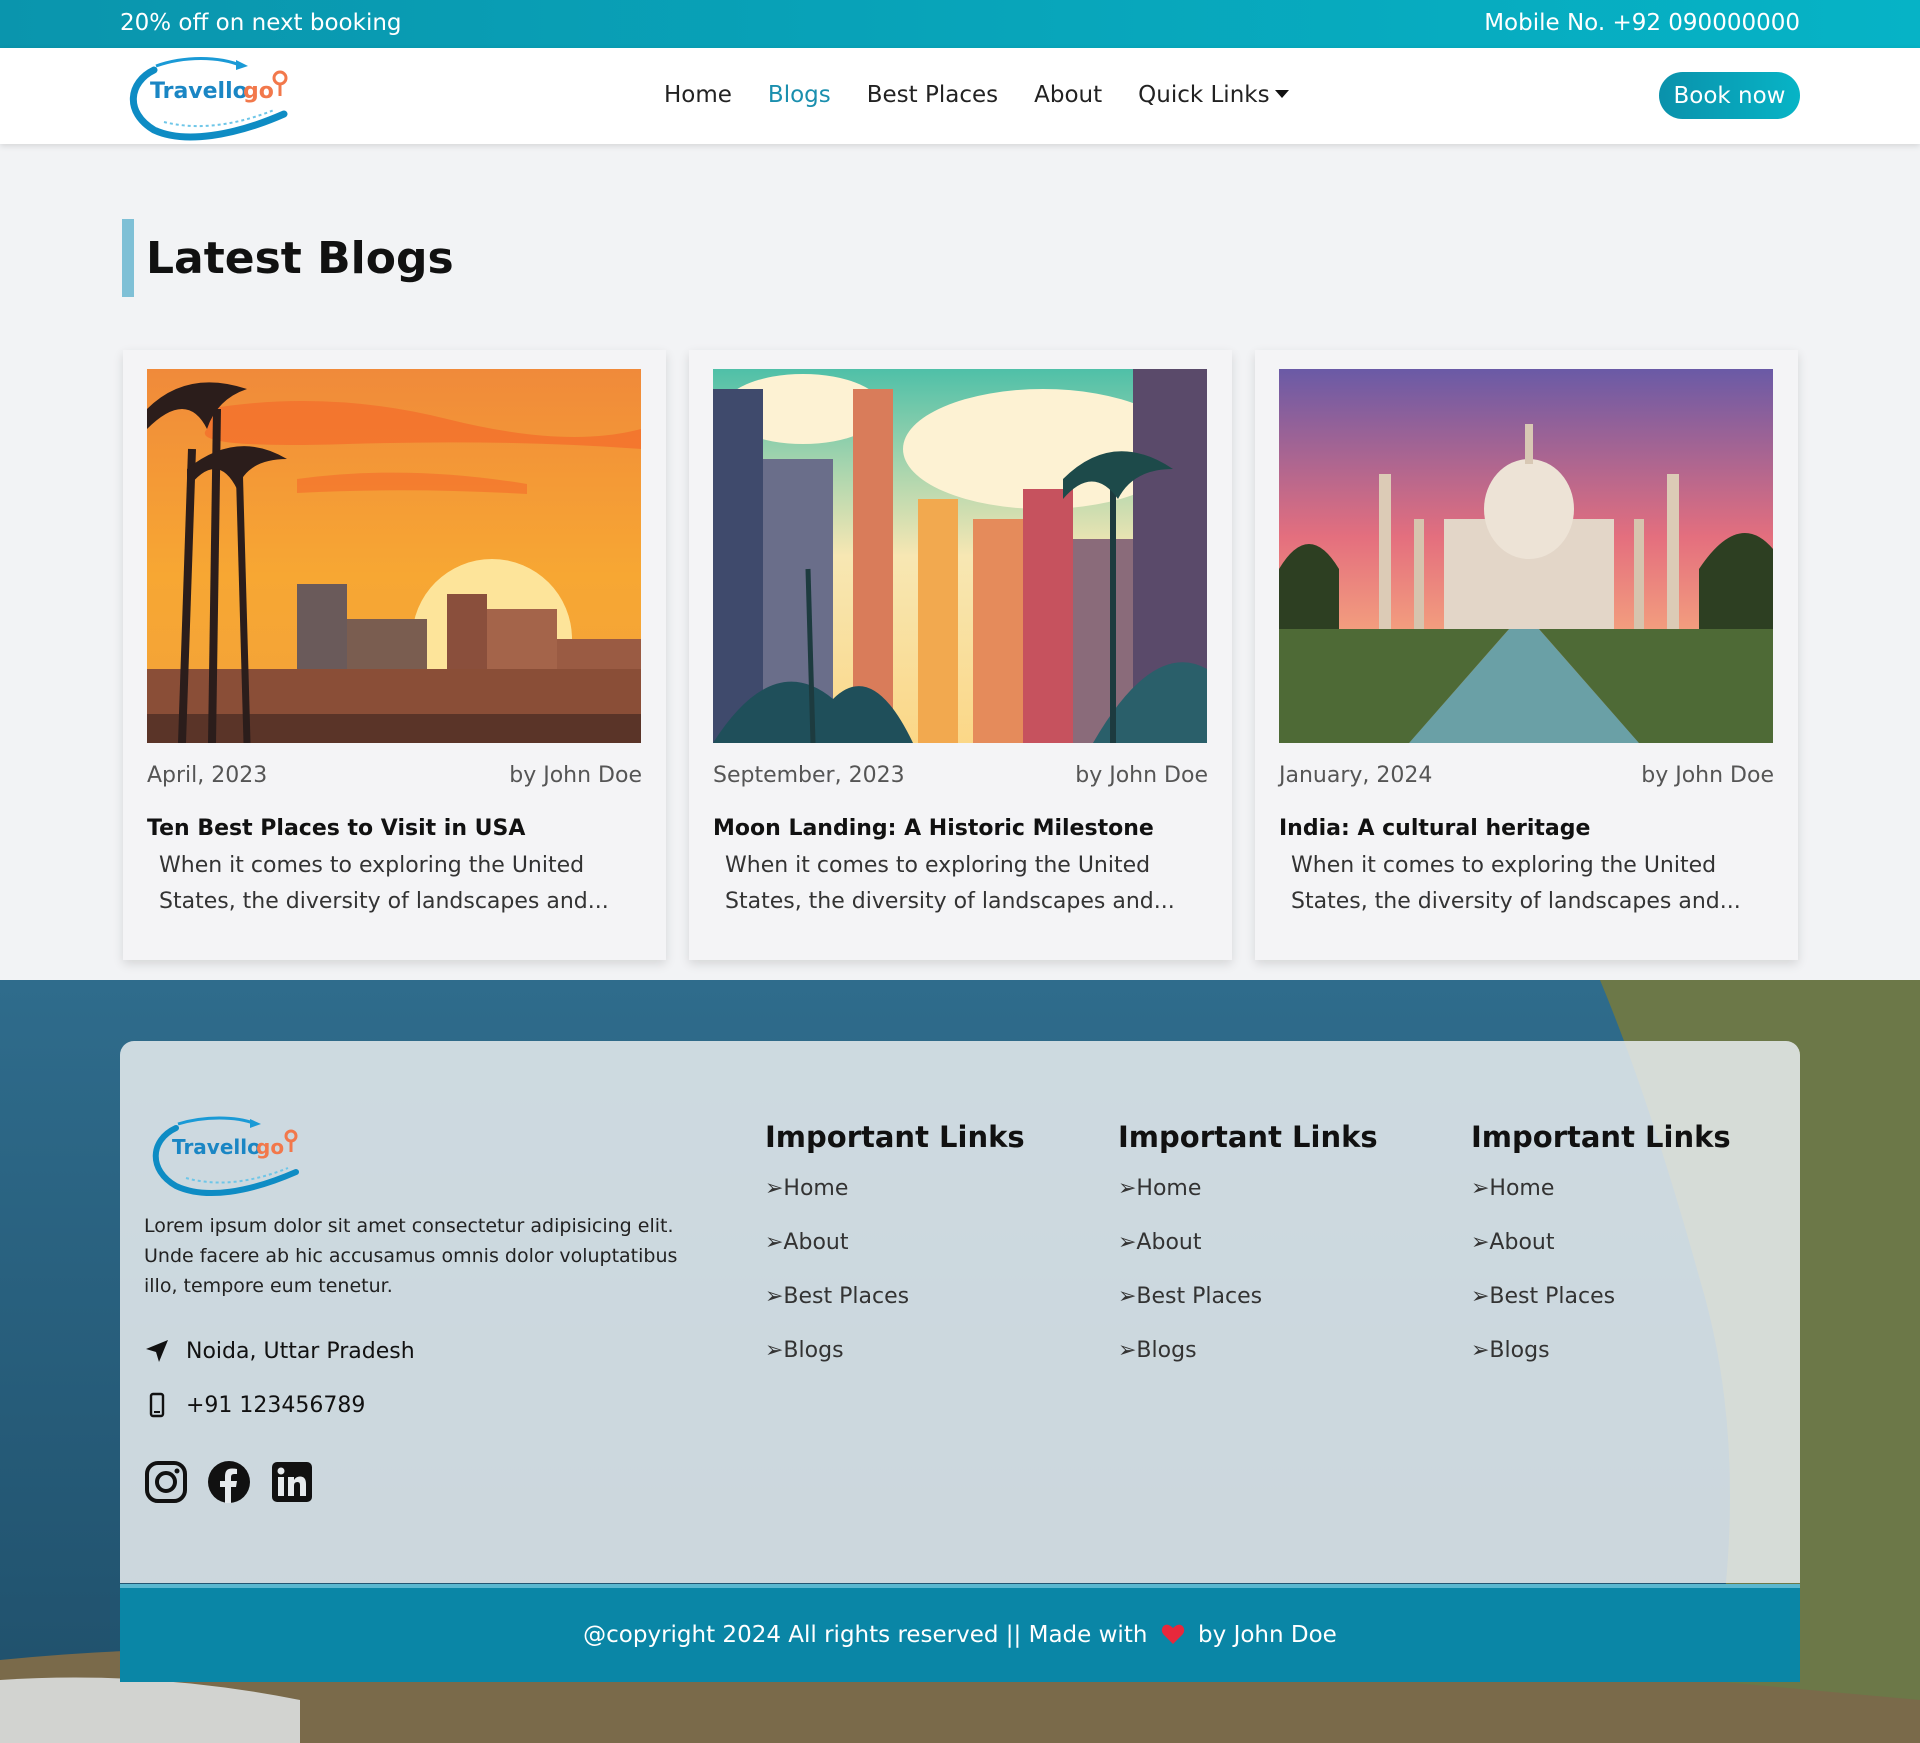 The image size is (1920, 1743). I want to click on nav-quick-links: Quick Links, so click(1213, 95).